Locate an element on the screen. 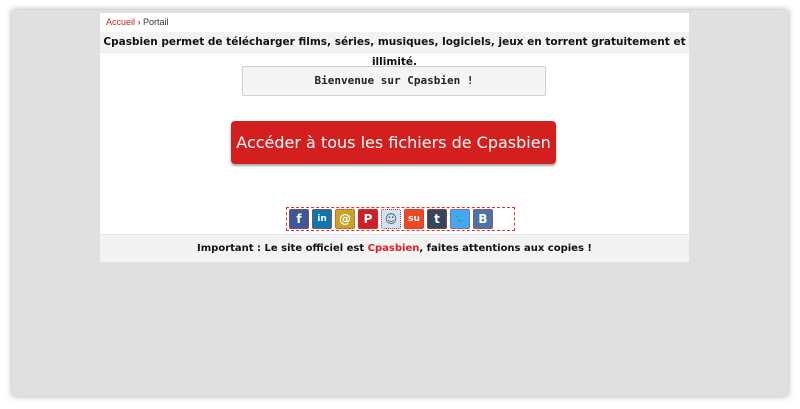 The image size is (800, 409). vk-icon: B is located at coordinates (483, 219).